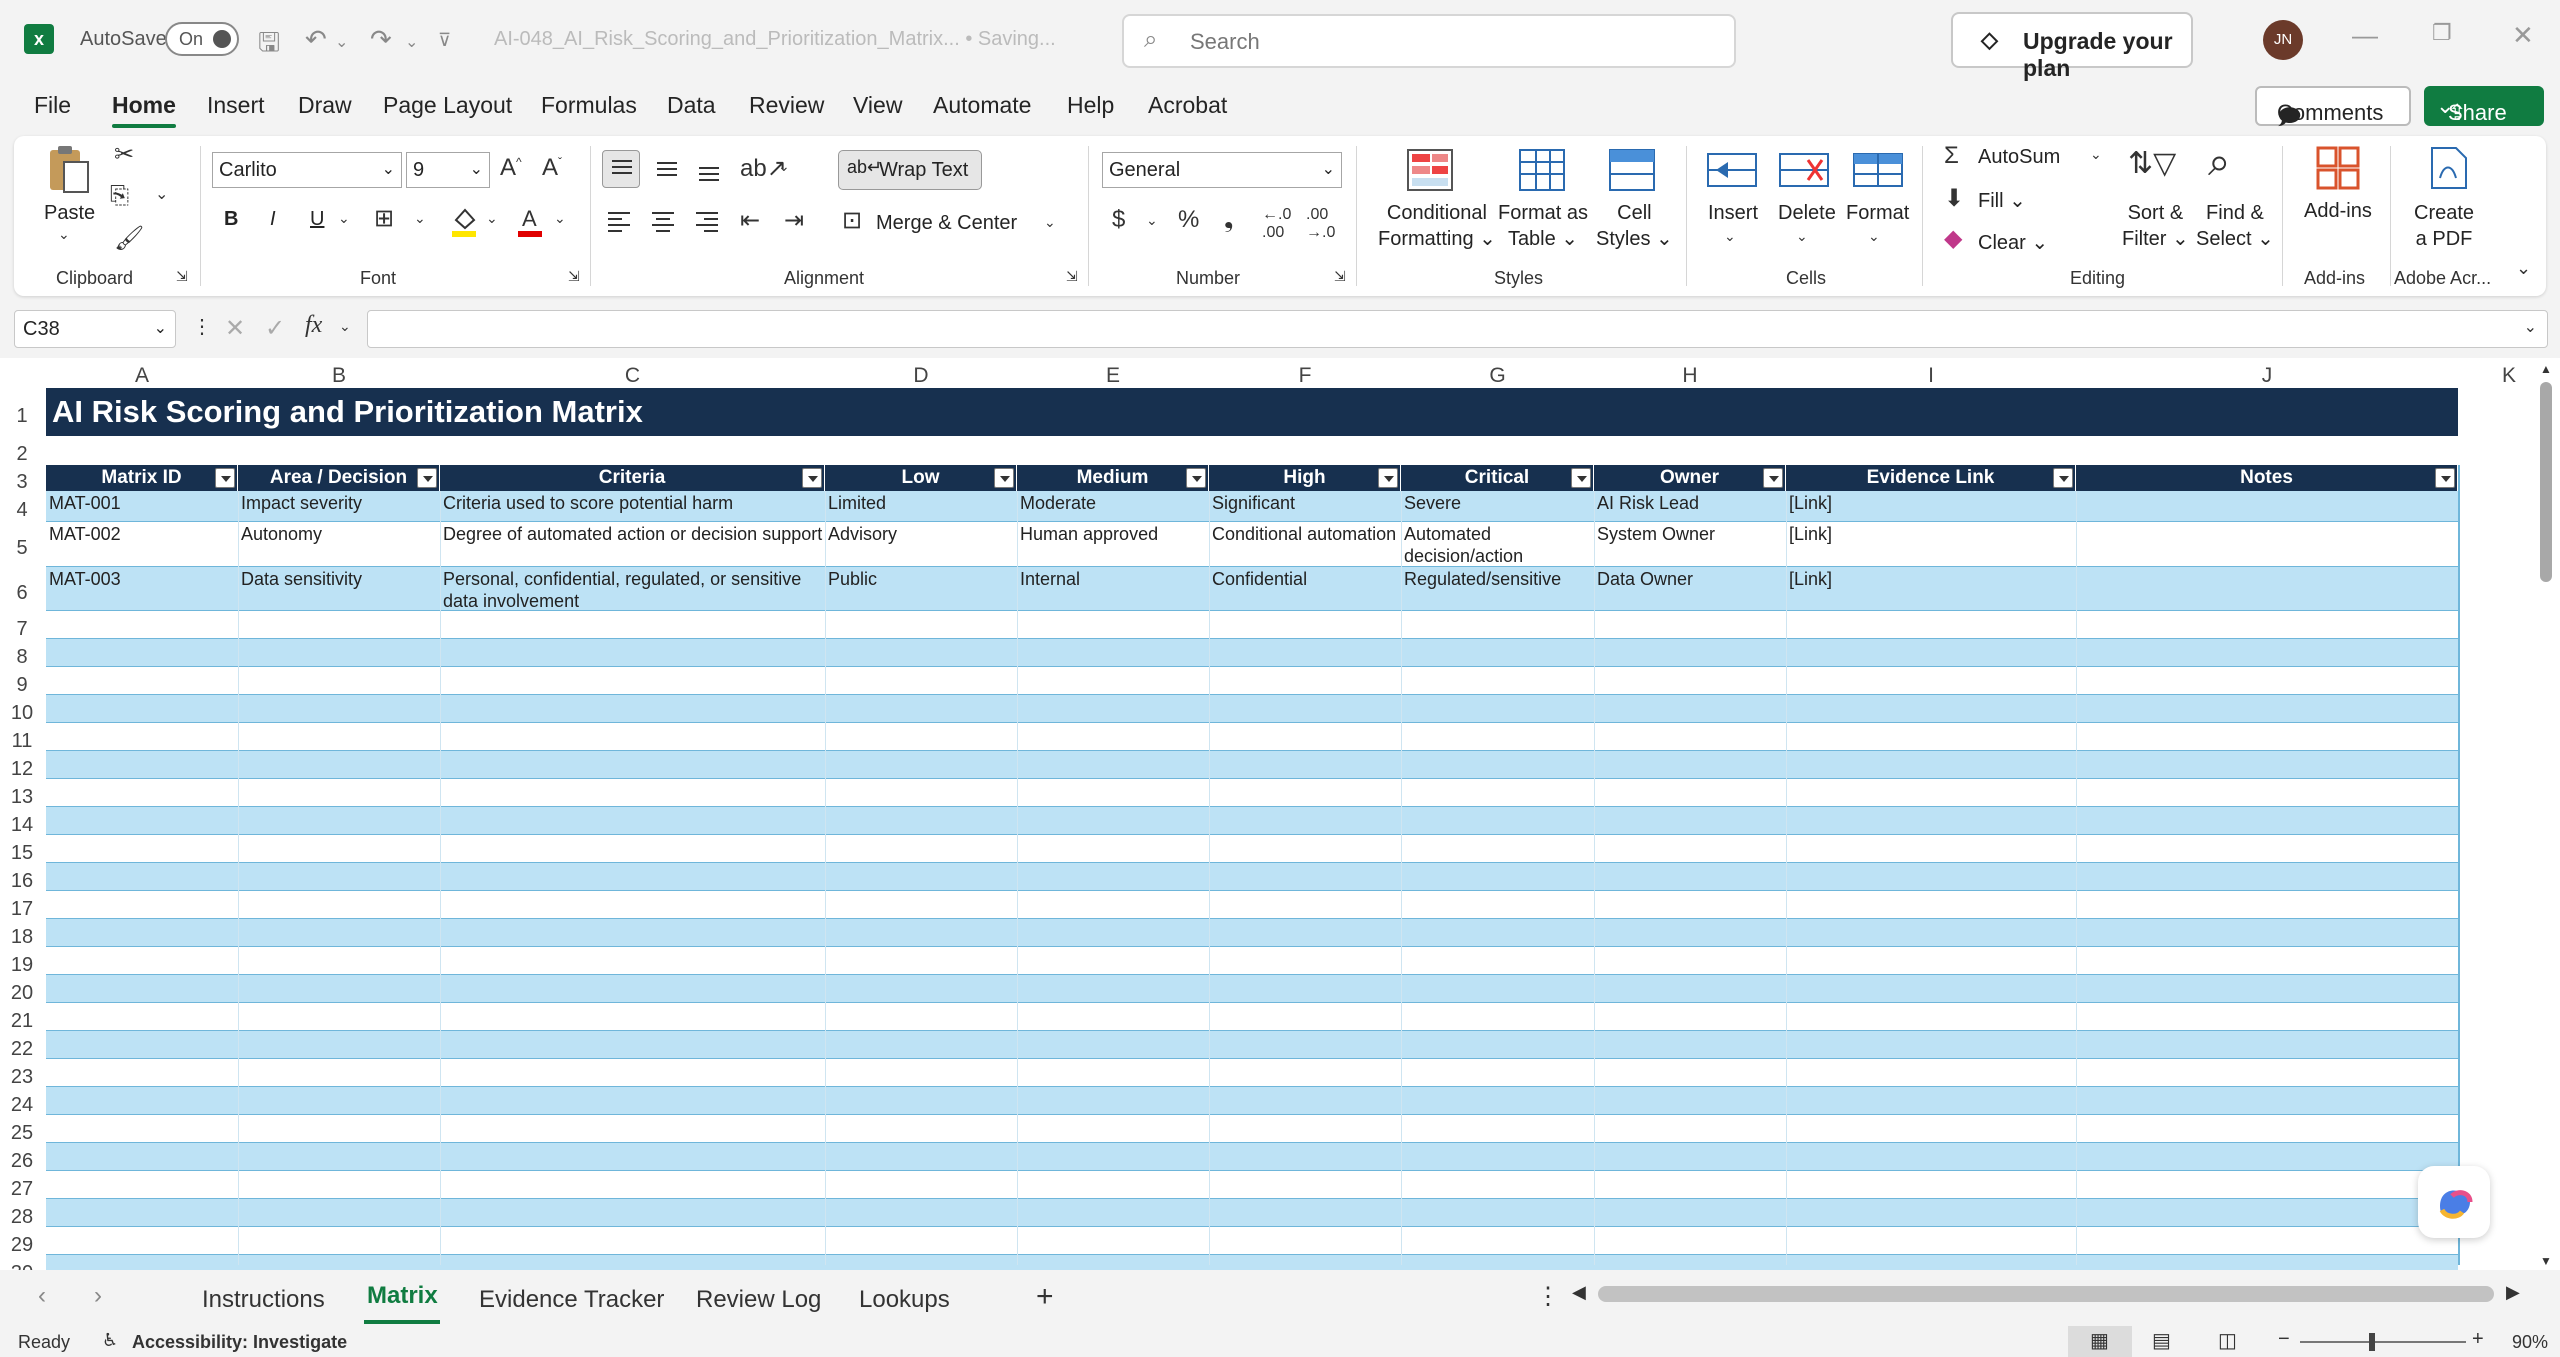 The width and height of the screenshot is (2560, 1357). Describe the element at coordinates (982, 105) in the screenshot. I see `menu-automate: Automate` at that location.